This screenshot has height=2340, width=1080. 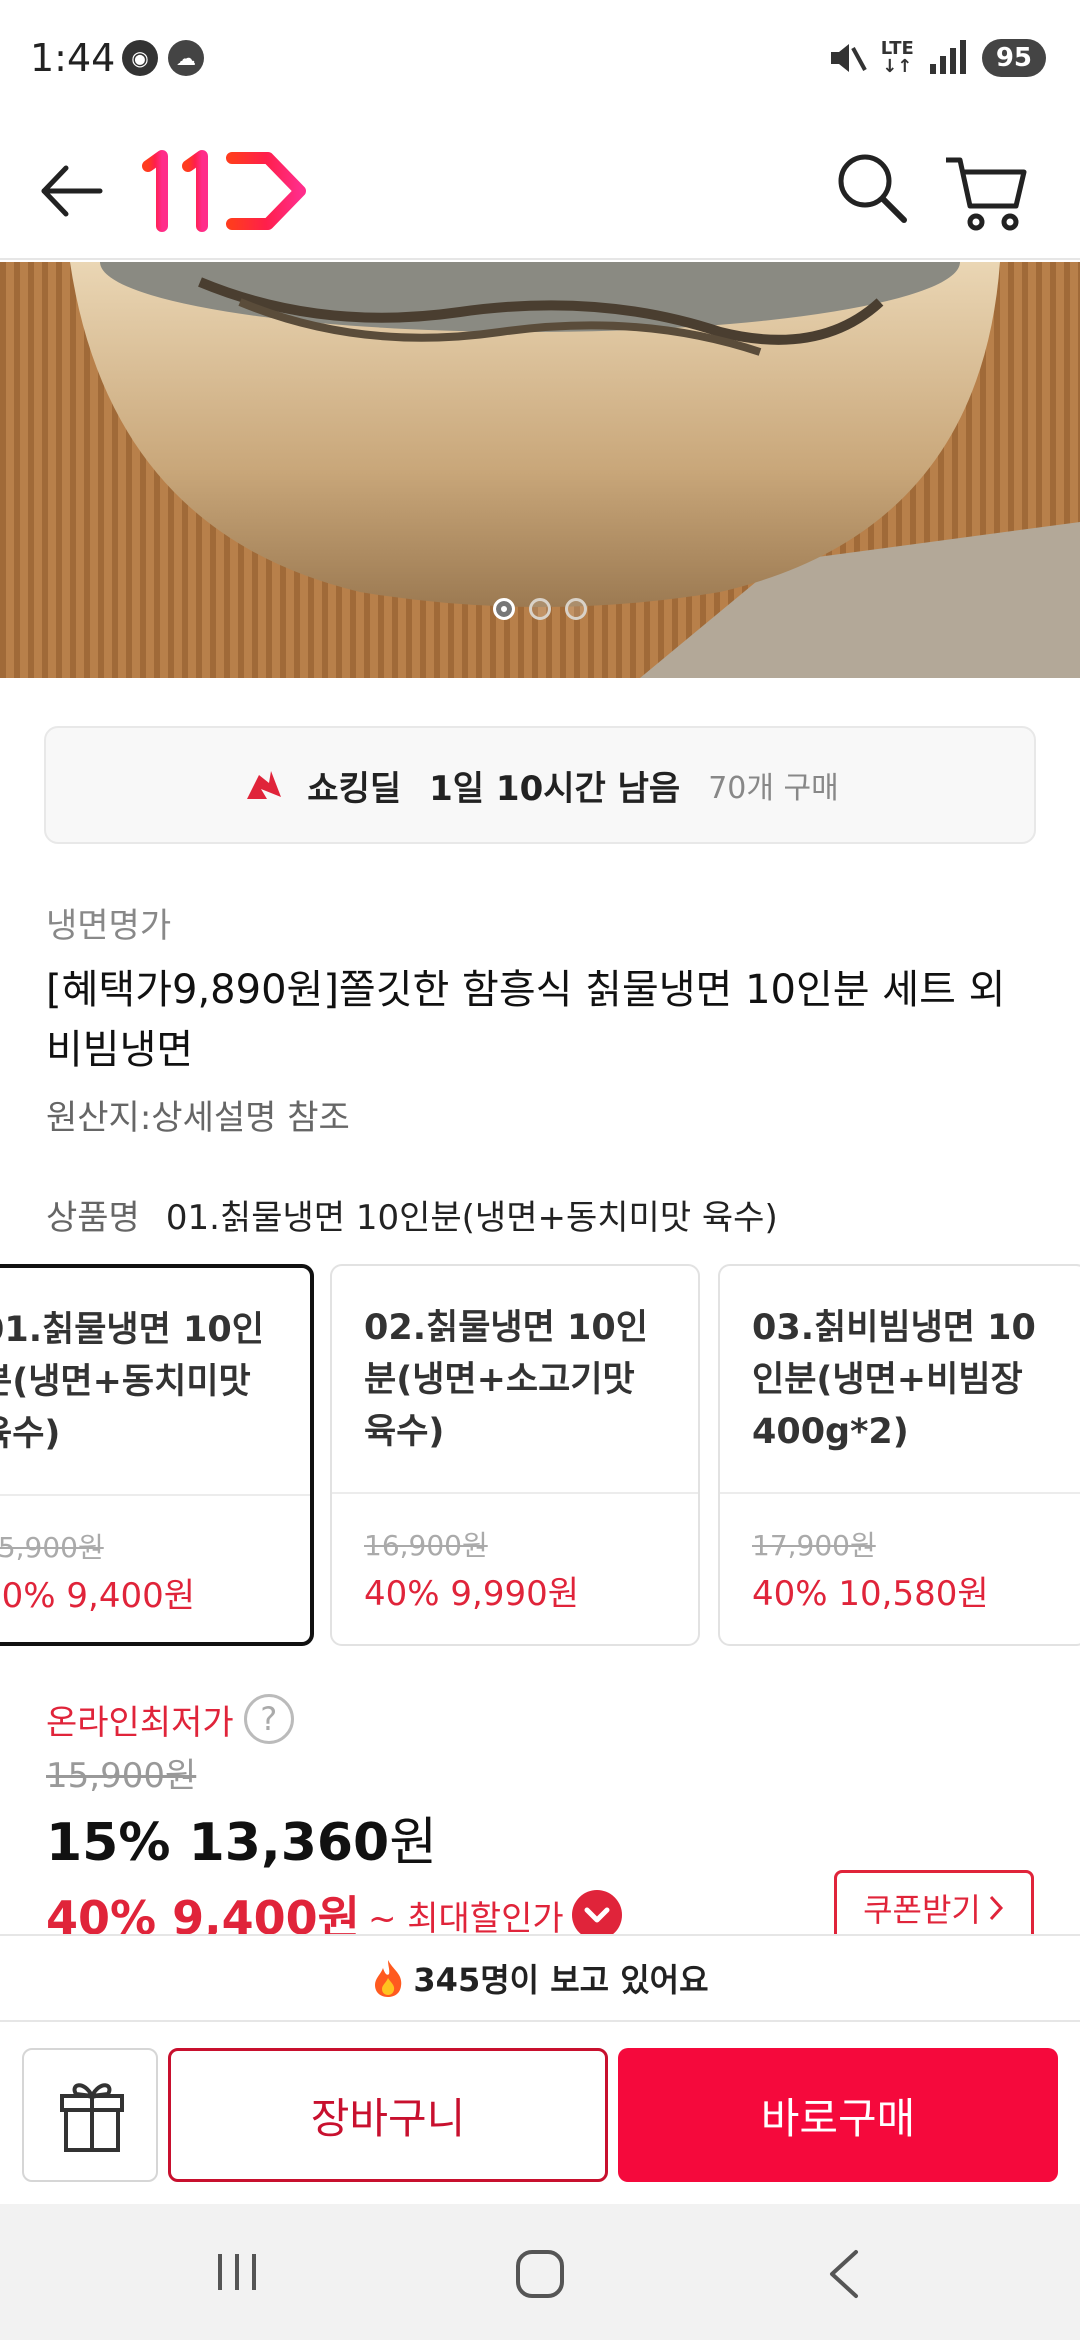 I want to click on deal-time-remaining: 1일 10시간 남음, so click(x=555, y=788).